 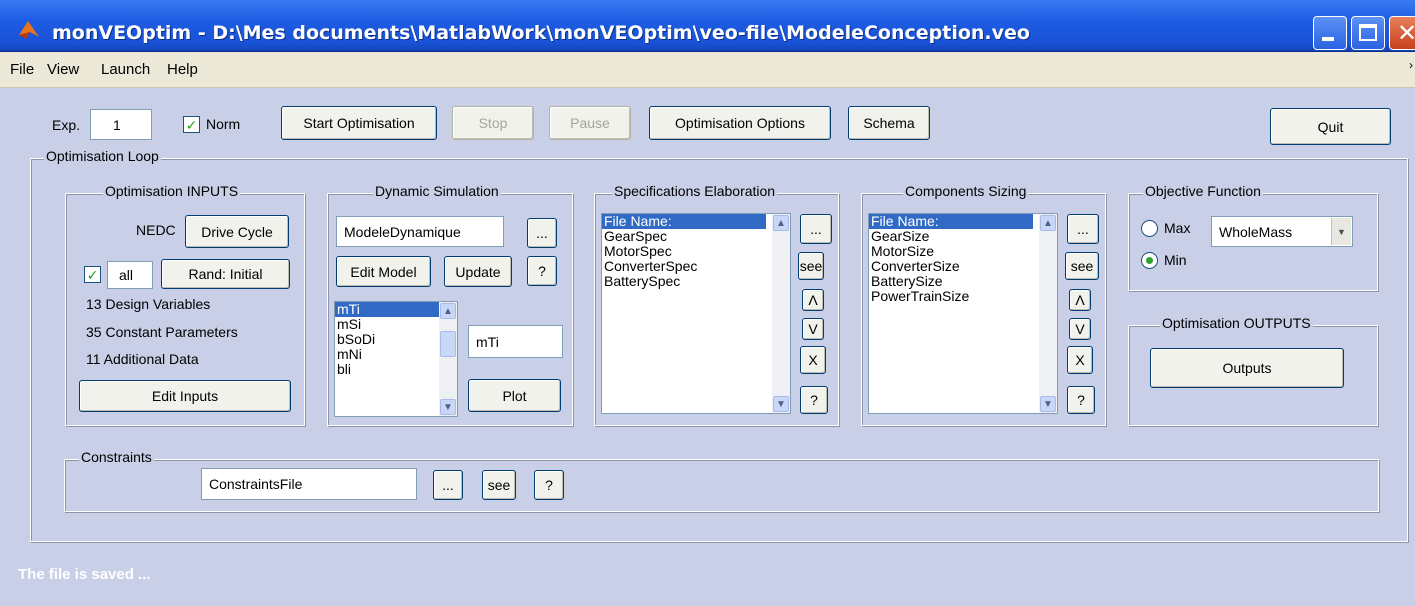 I want to click on min-radio, so click(x=1149, y=260).